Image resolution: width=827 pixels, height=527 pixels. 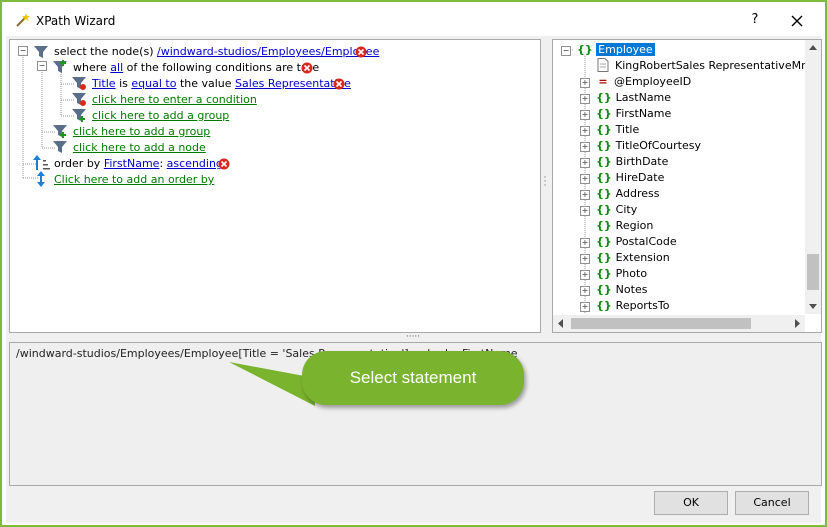 I want to click on schema-item: {} LastName, so click(x=633, y=98).